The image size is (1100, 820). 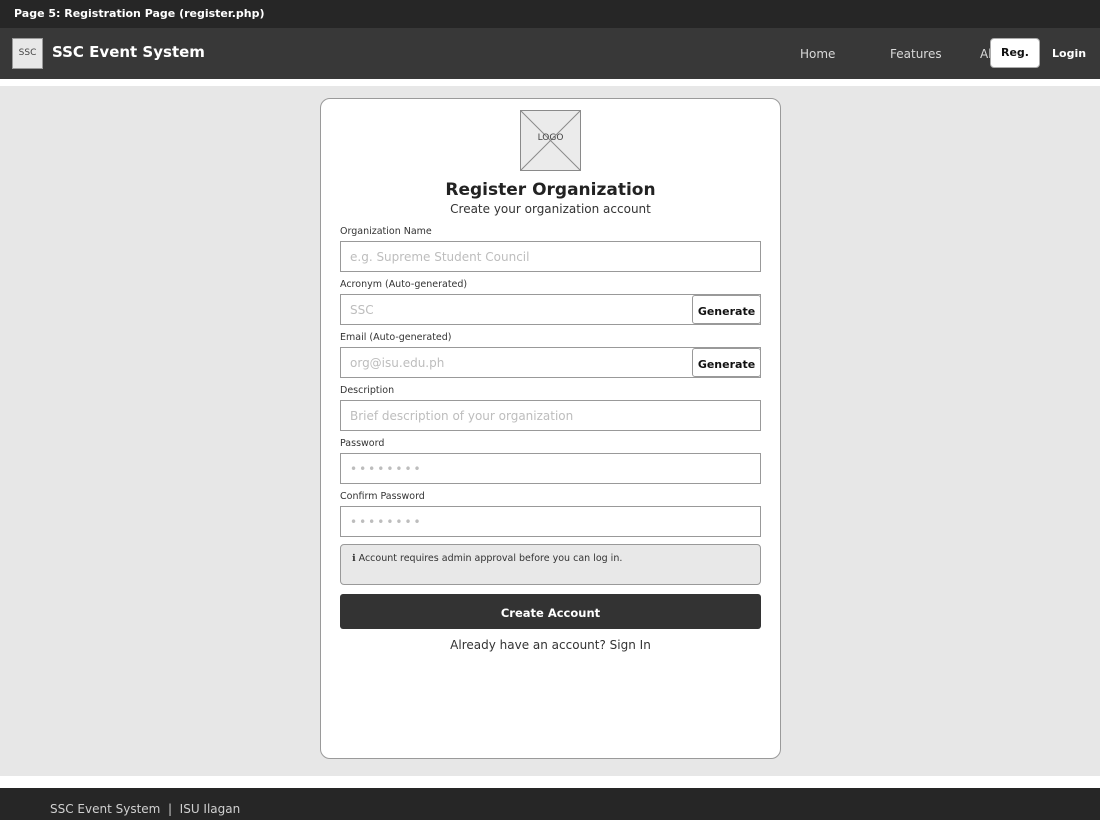 I want to click on sign-in-link: Already have an account? Sign In, so click(x=550, y=645).